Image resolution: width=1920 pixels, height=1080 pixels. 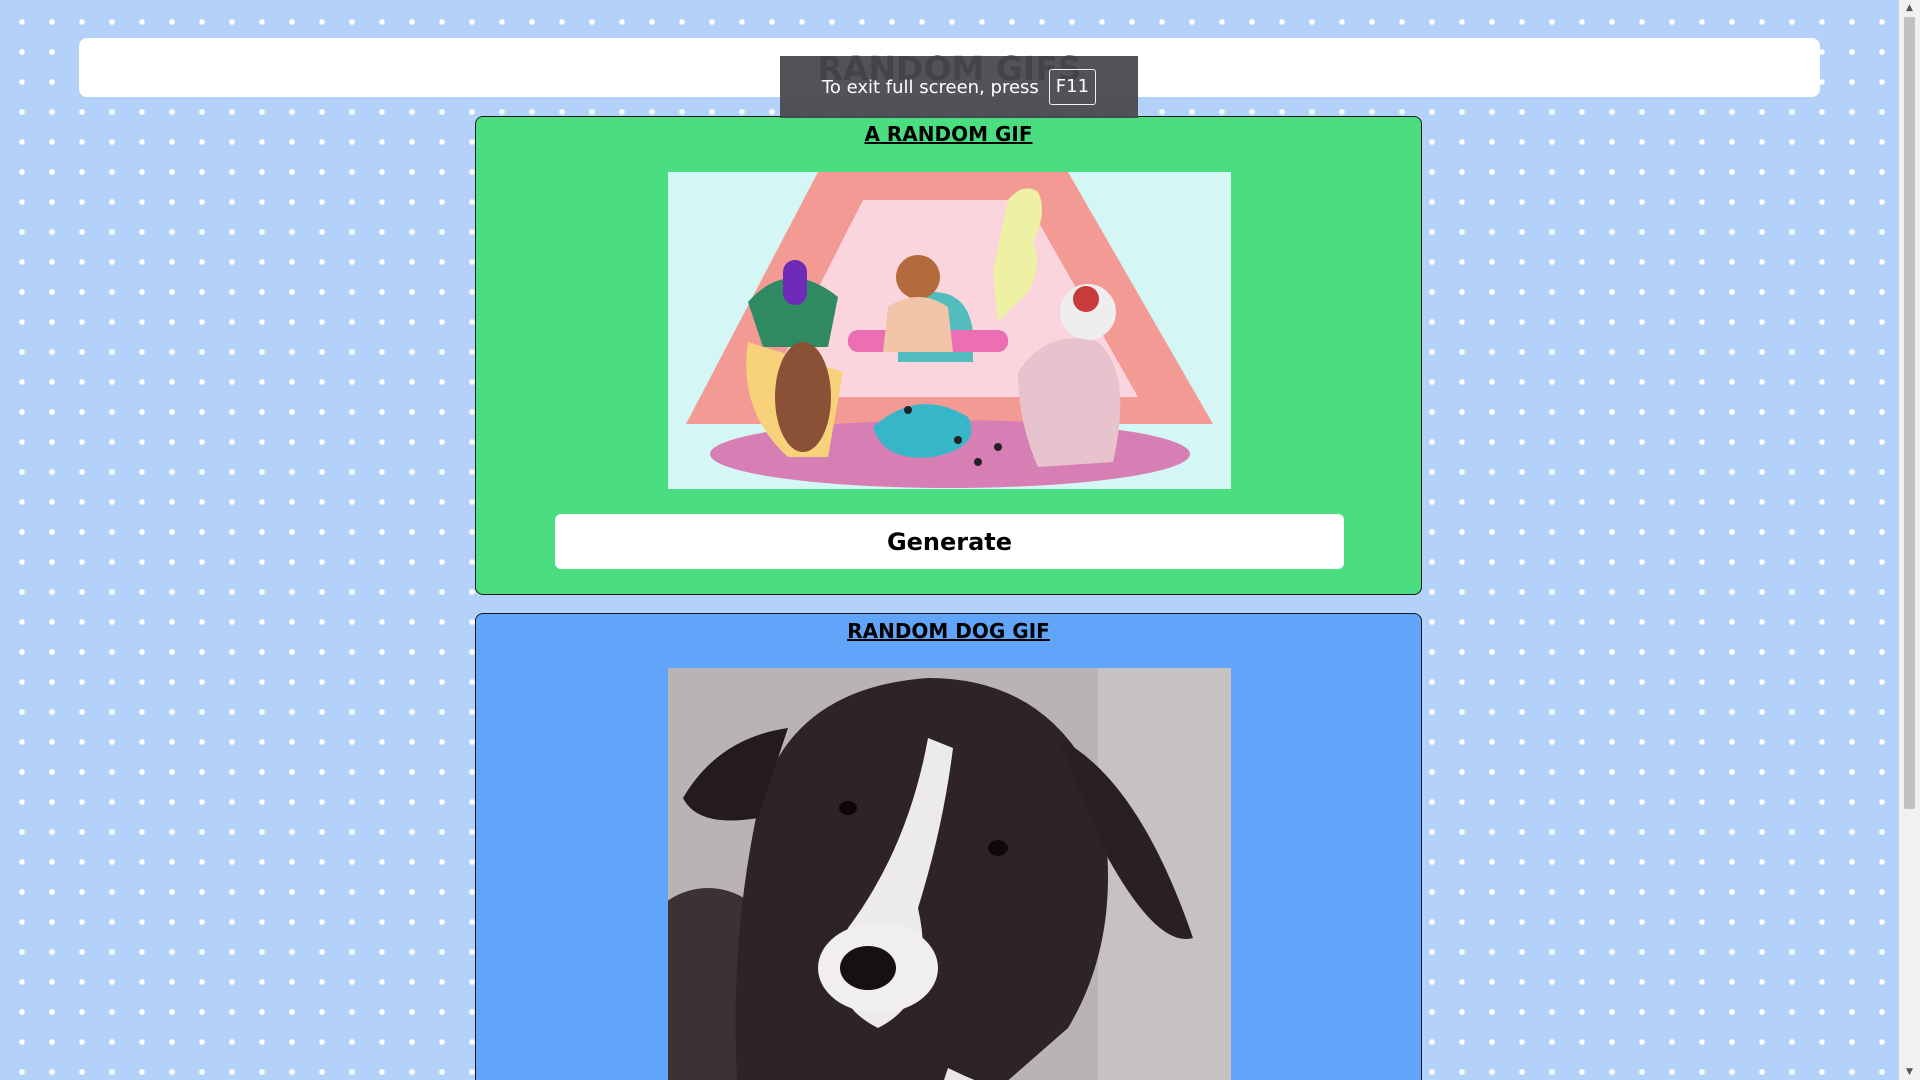 What do you see at coordinates (930, 87) in the screenshot?
I see `fullscreen-notice-text: To exit full screen, press` at bounding box center [930, 87].